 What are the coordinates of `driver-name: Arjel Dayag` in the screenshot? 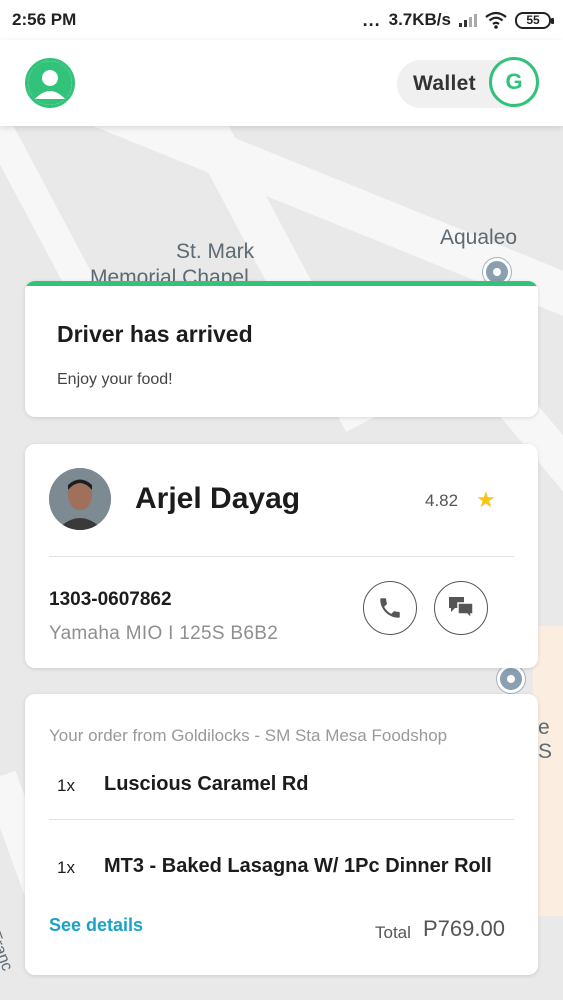 It's located at (218, 498).